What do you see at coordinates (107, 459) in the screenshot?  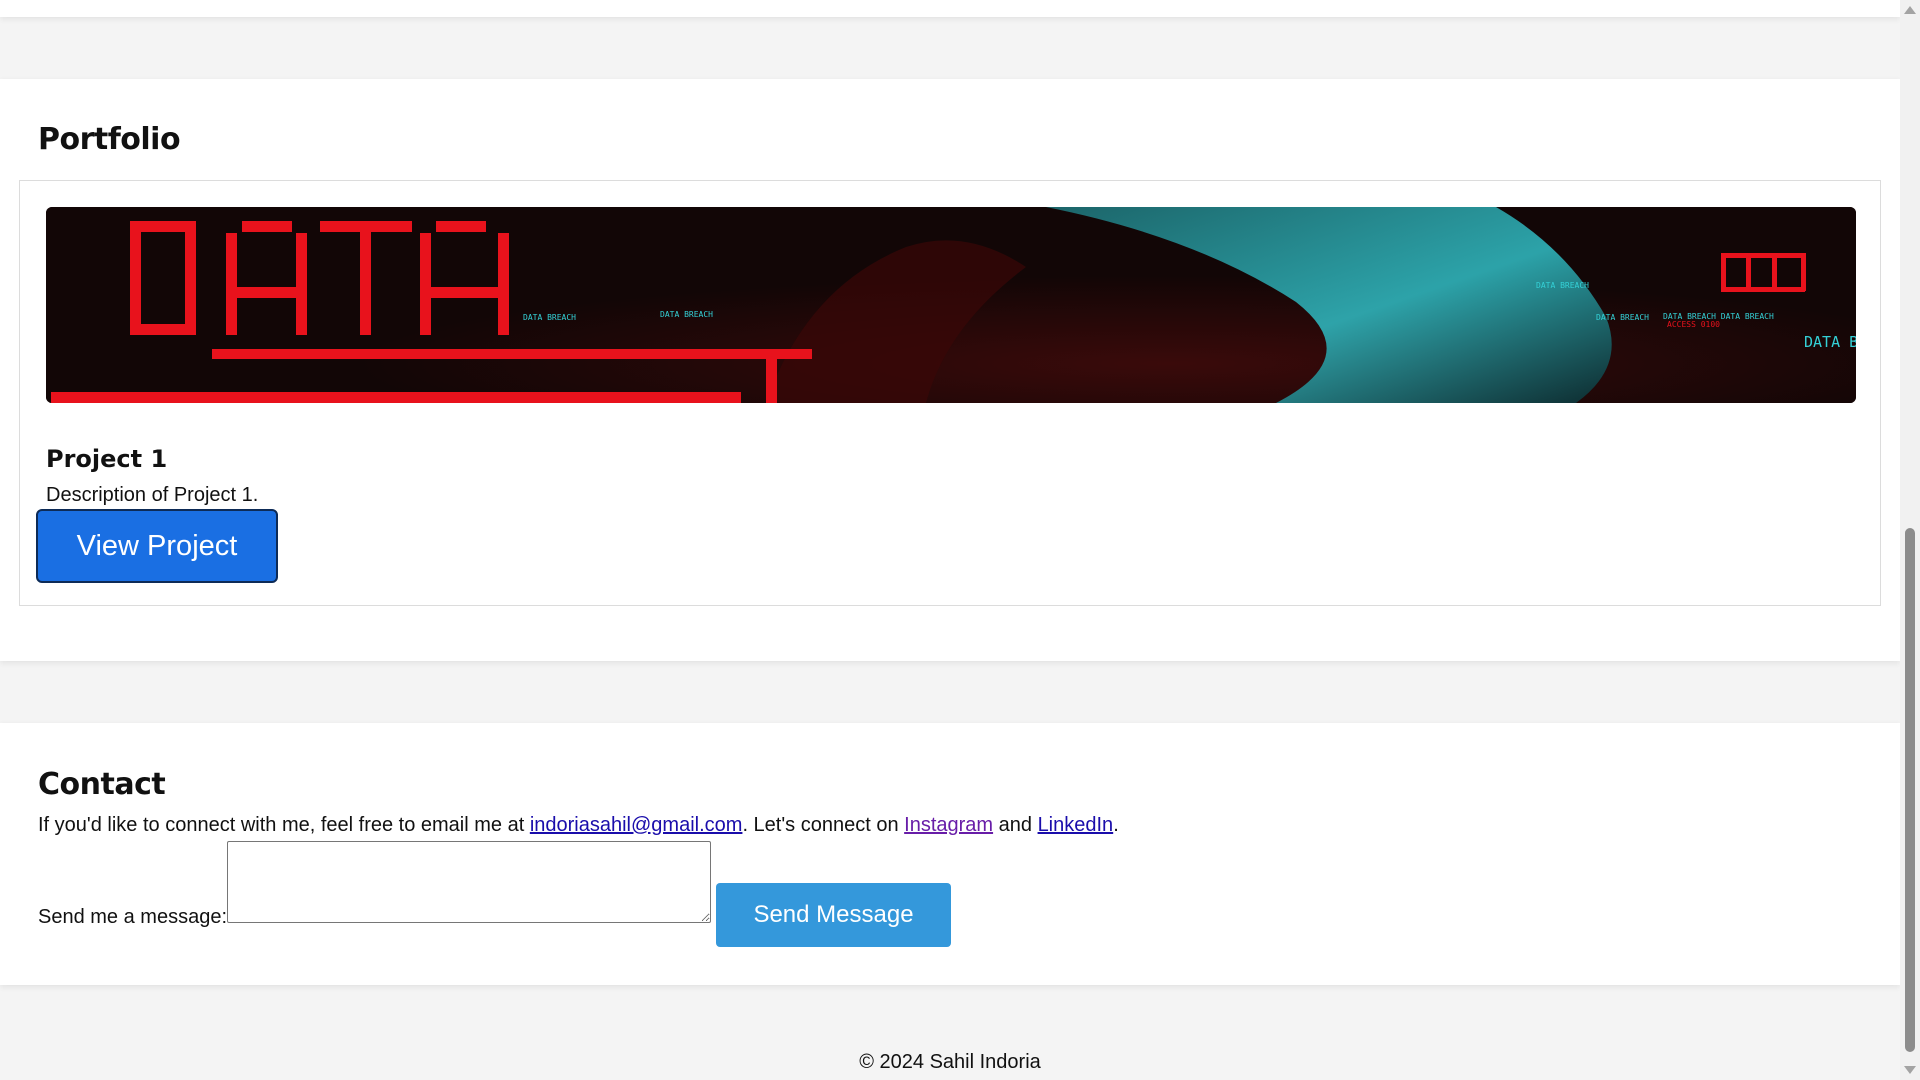 I see `project-title: Project 1` at bounding box center [107, 459].